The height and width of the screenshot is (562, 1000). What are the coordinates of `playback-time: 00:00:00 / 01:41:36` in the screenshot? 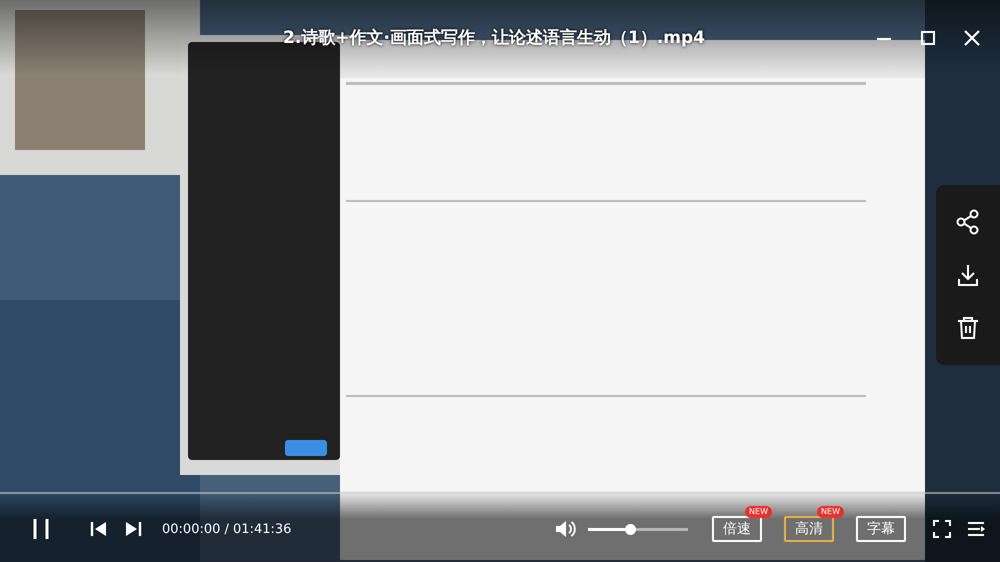 It's located at (227, 529).